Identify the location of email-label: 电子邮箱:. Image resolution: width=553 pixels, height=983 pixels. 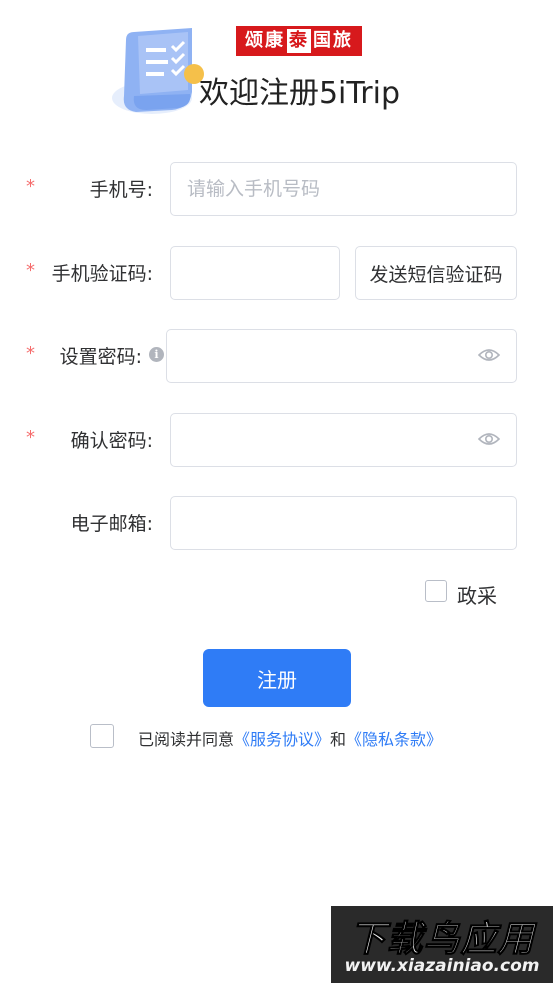
(111, 524).